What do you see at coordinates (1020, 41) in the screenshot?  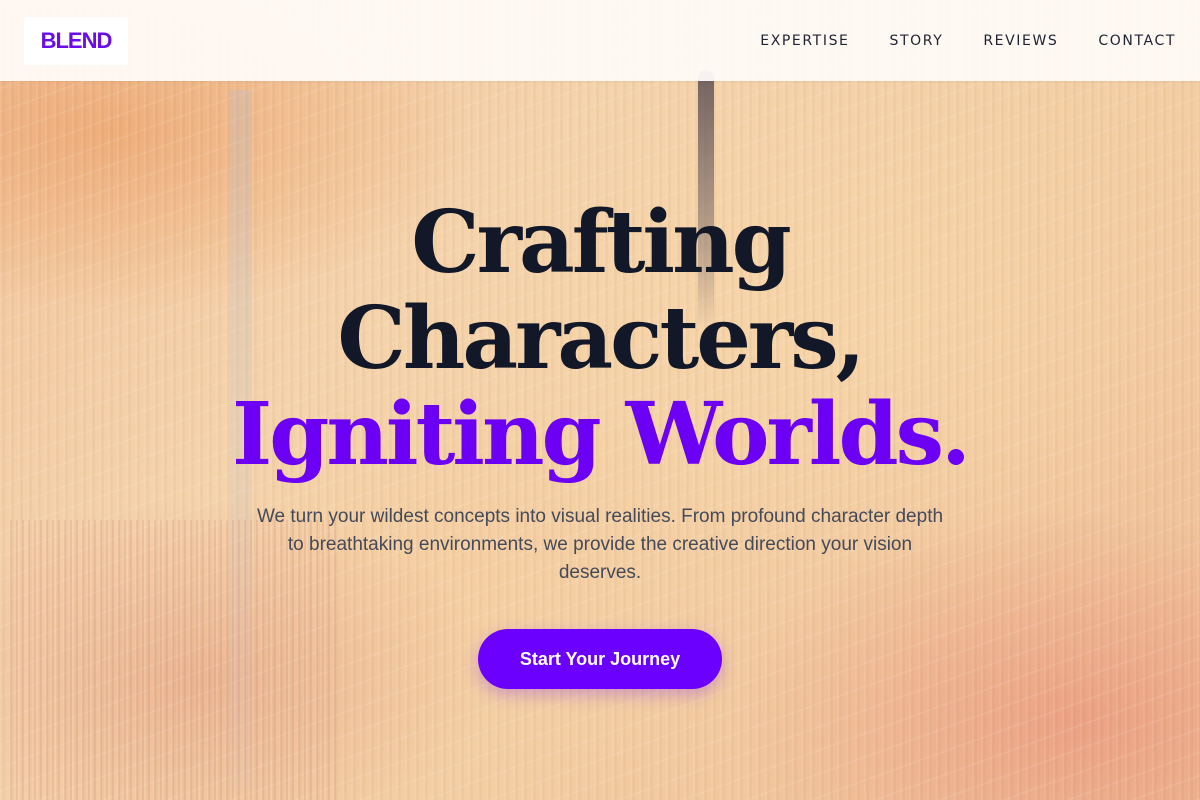 I see `nav-item-reviews: REVIEWS` at bounding box center [1020, 41].